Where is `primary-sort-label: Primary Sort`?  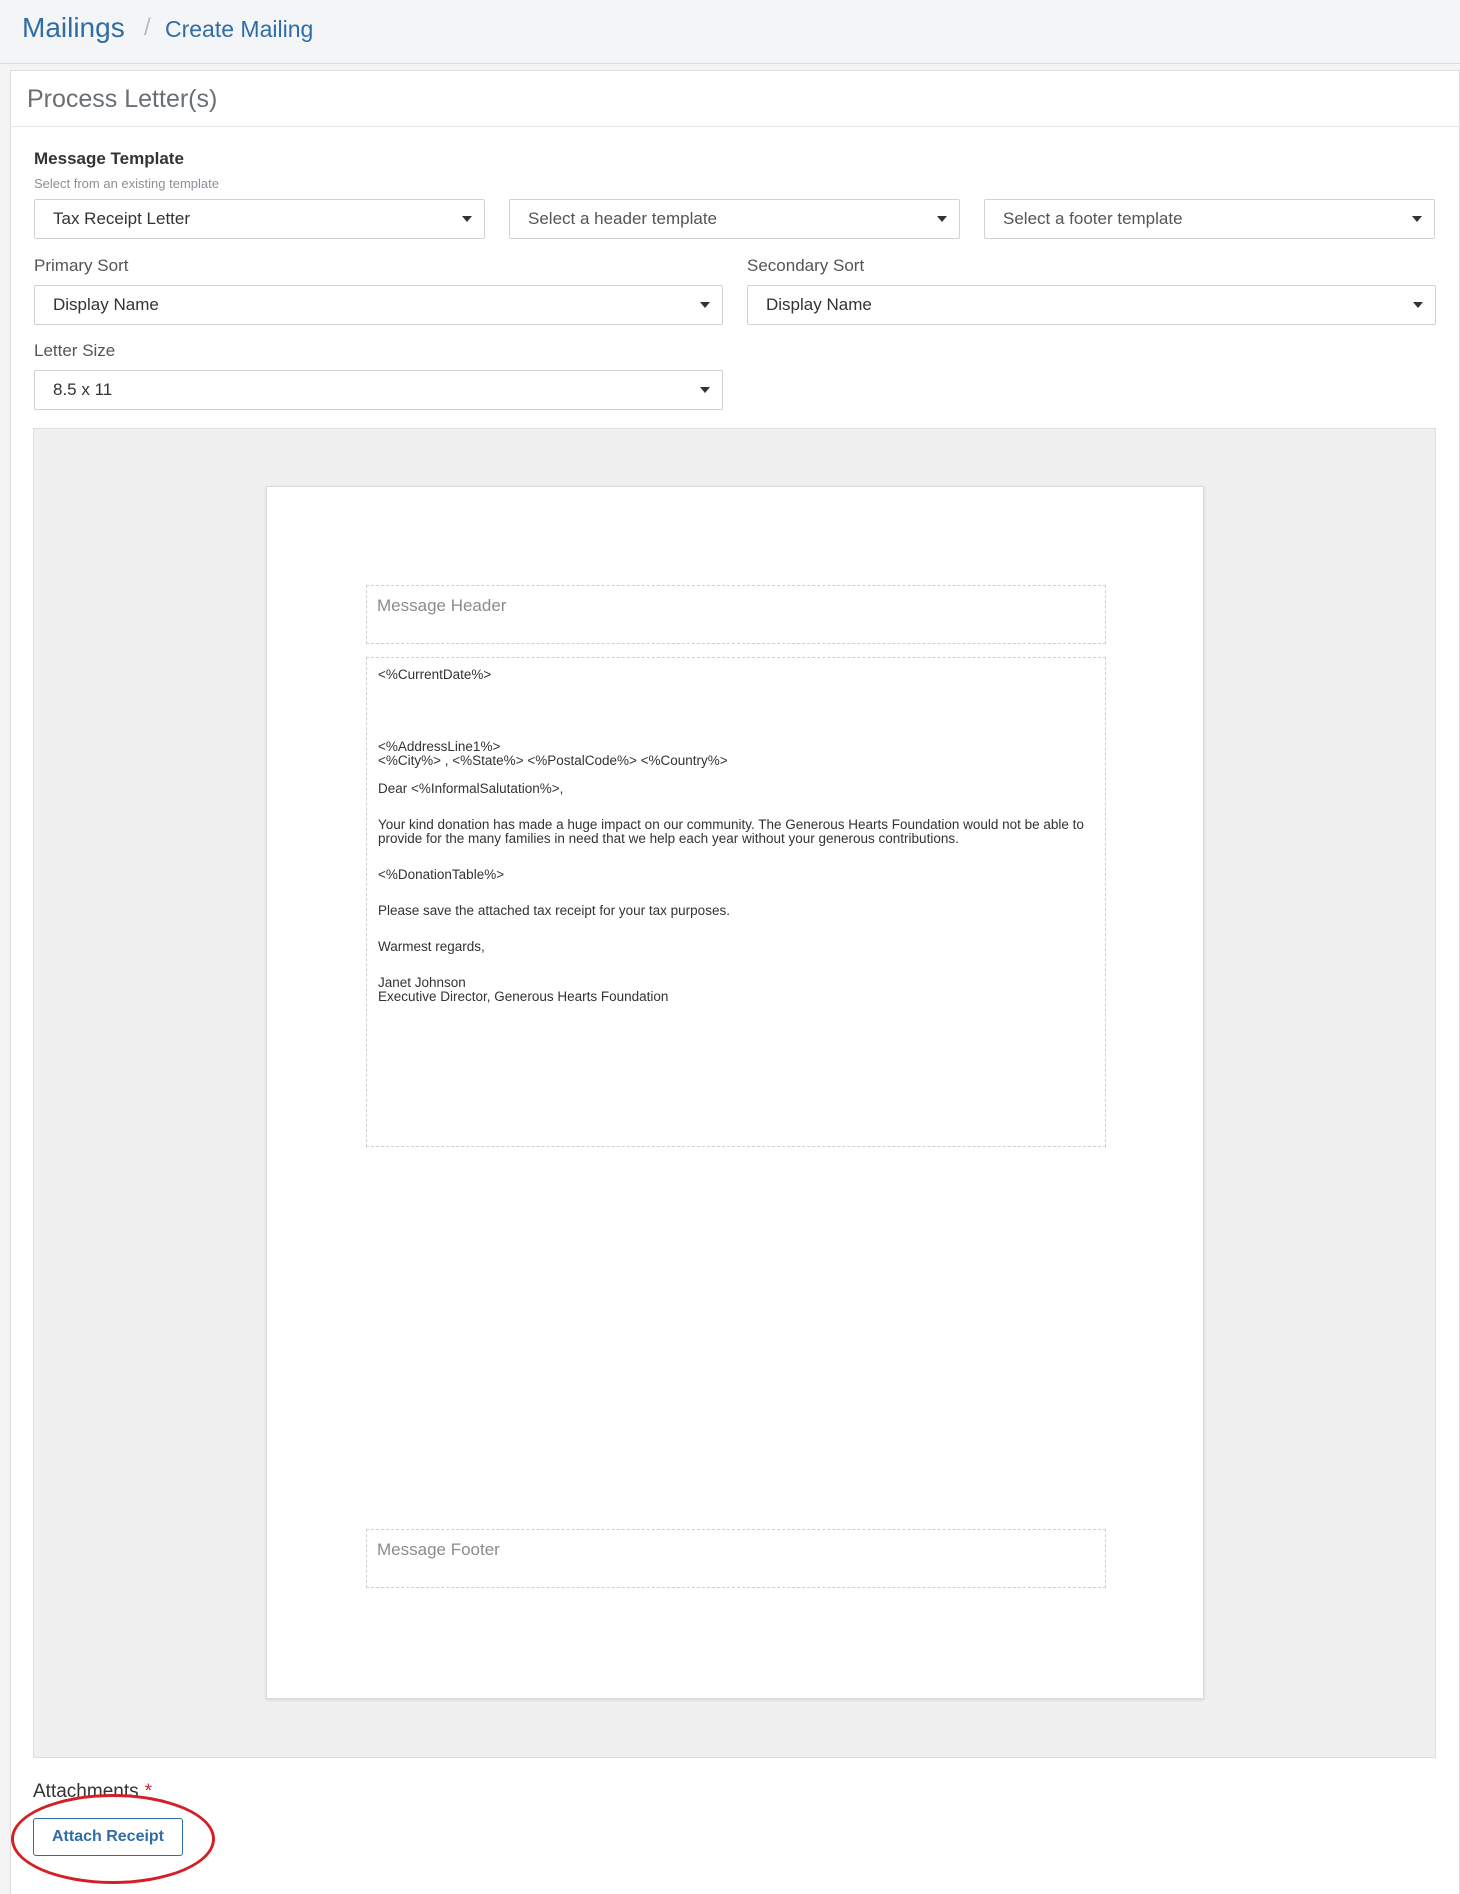
primary-sort-label: Primary Sort is located at coordinates (81, 265).